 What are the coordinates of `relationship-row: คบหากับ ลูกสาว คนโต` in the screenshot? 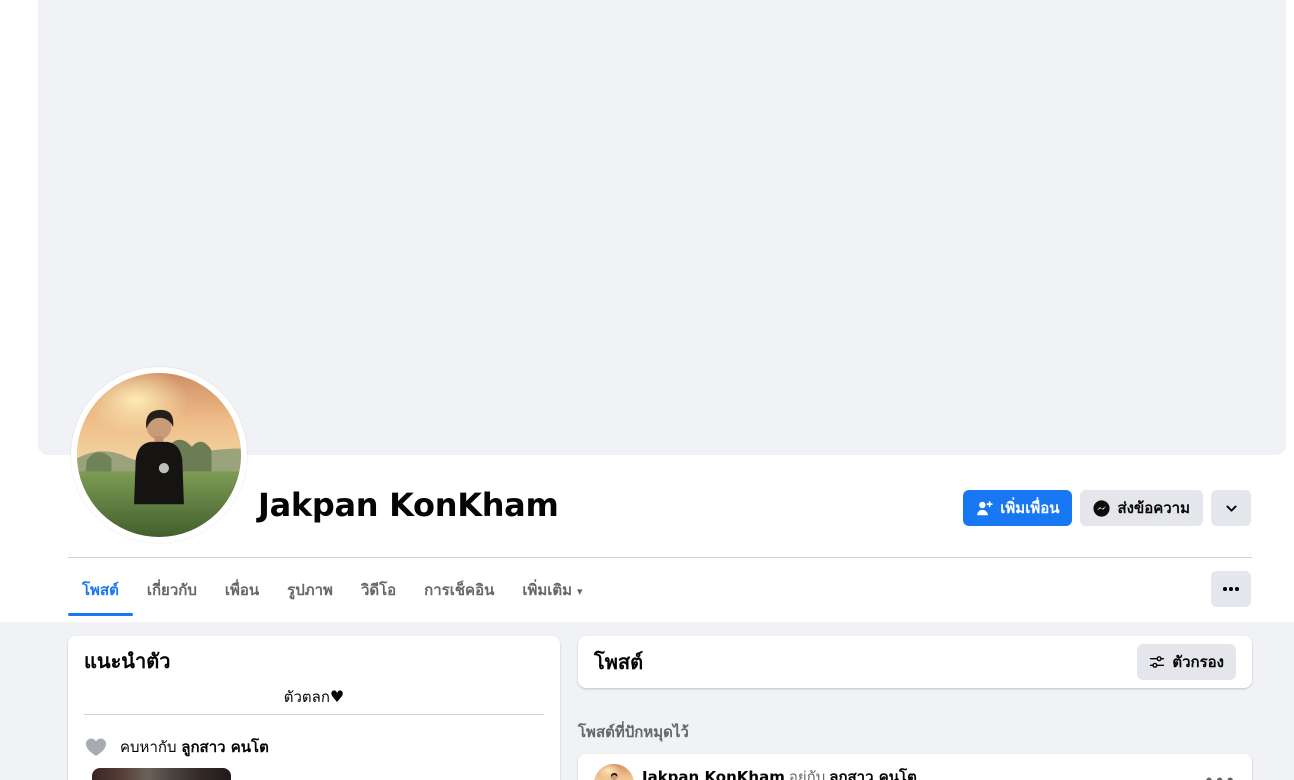 It's located at (314, 747).